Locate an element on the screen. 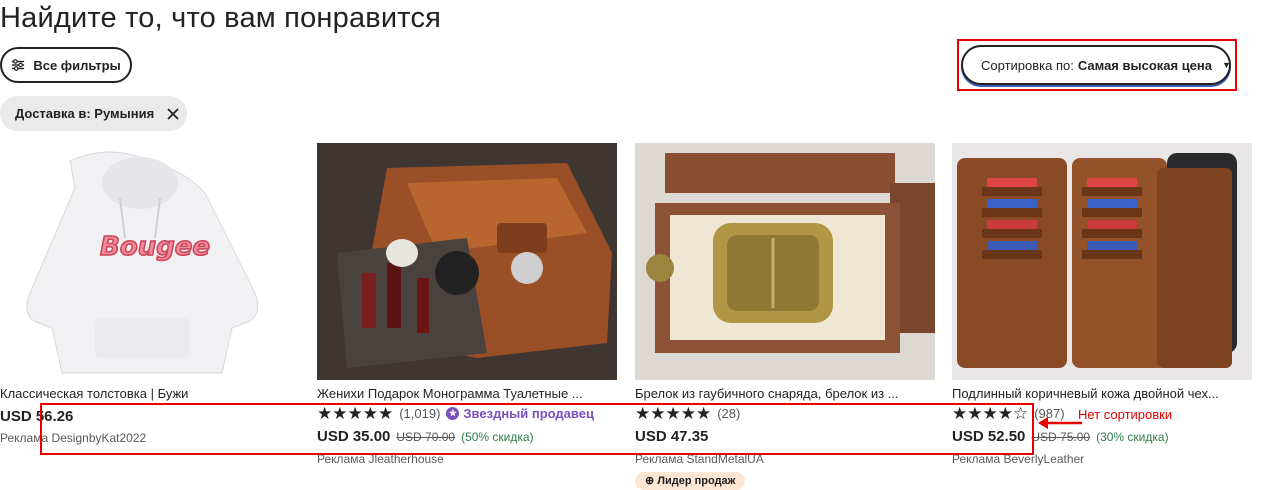  all-filters-label: Все фильтры is located at coordinates (77, 65).